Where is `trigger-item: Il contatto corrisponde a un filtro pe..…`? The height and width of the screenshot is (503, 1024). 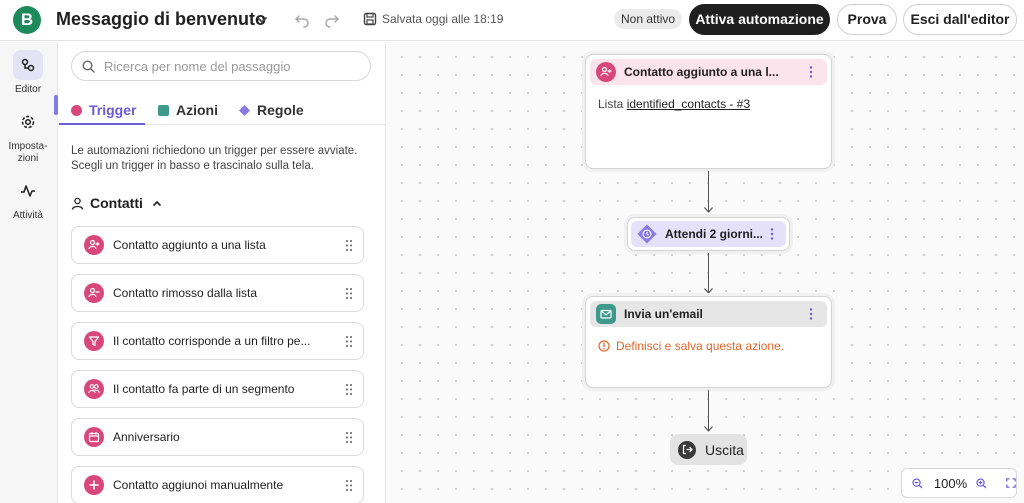 trigger-item: Il contatto corrisponde a un filtro pe..… is located at coordinates (217, 341).